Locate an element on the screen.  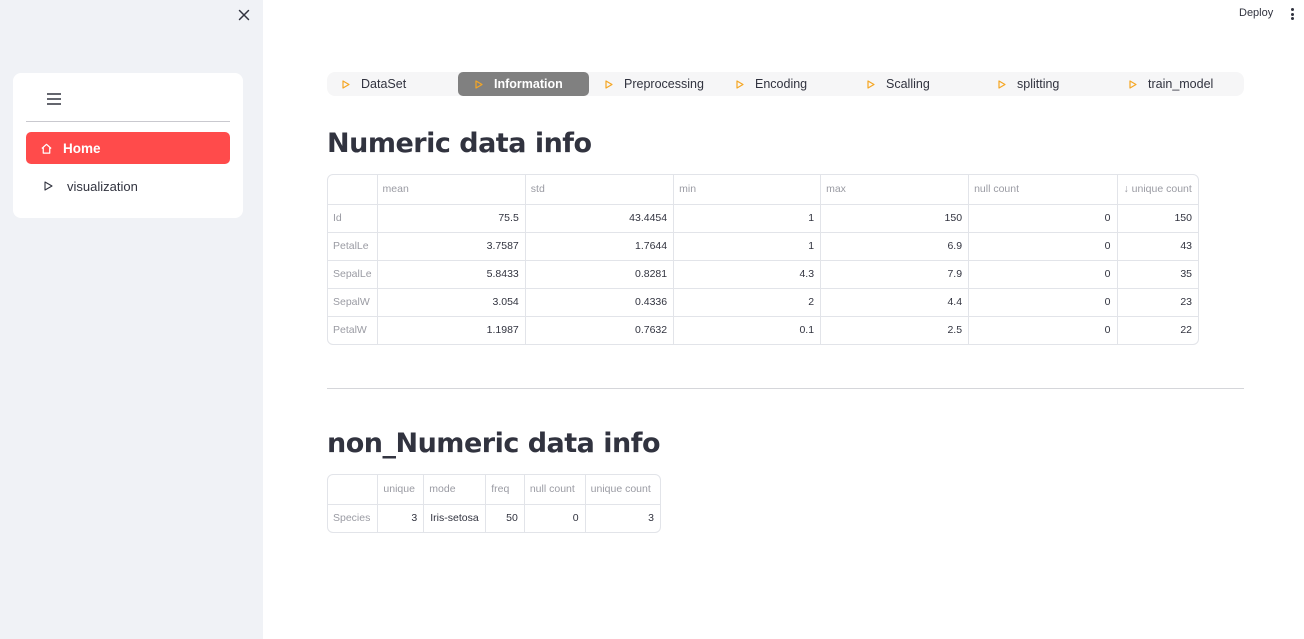
row-header-cell: Species is located at coordinates (353, 518).